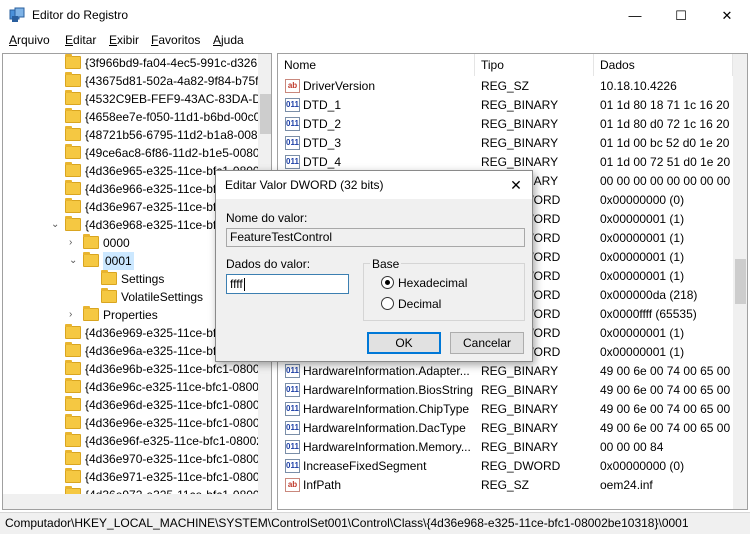 The height and width of the screenshot is (534, 750). Describe the element at coordinates (375, 15) in the screenshot. I see `title-bar: Editor do Registro — ☐ ✕` at that location.